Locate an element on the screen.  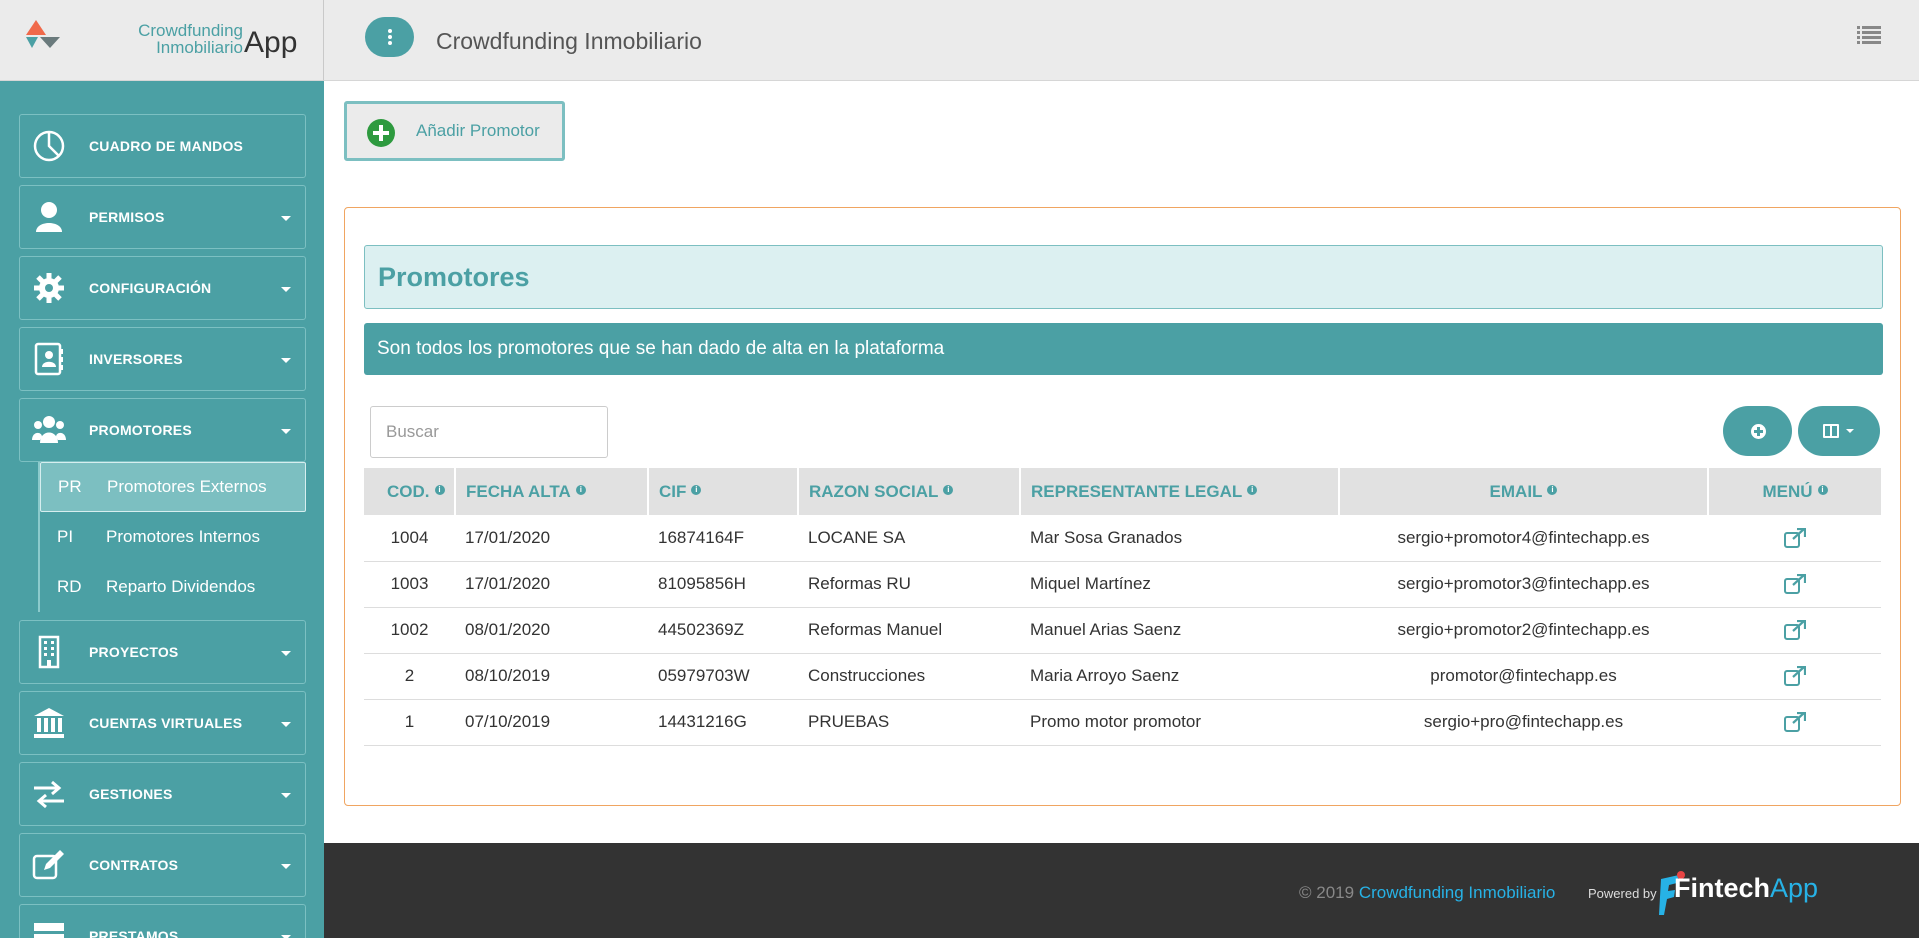
col-header-label: REPRESENTANTE LEGAL is located at coordinates (1137, 491).